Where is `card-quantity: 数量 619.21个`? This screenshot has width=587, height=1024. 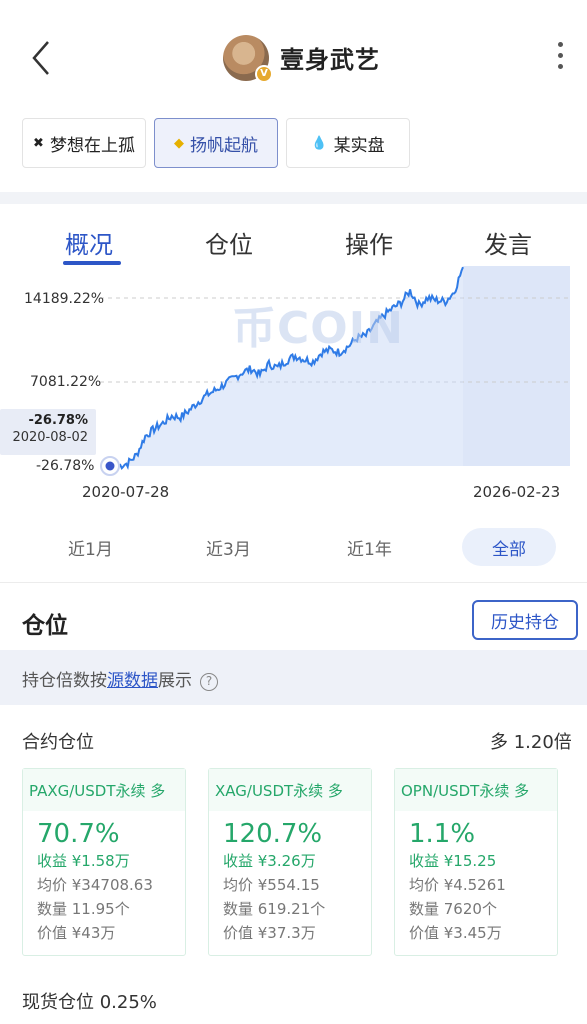
card-quantity: 数量 619.21个 is located at coordinates (274, 909).